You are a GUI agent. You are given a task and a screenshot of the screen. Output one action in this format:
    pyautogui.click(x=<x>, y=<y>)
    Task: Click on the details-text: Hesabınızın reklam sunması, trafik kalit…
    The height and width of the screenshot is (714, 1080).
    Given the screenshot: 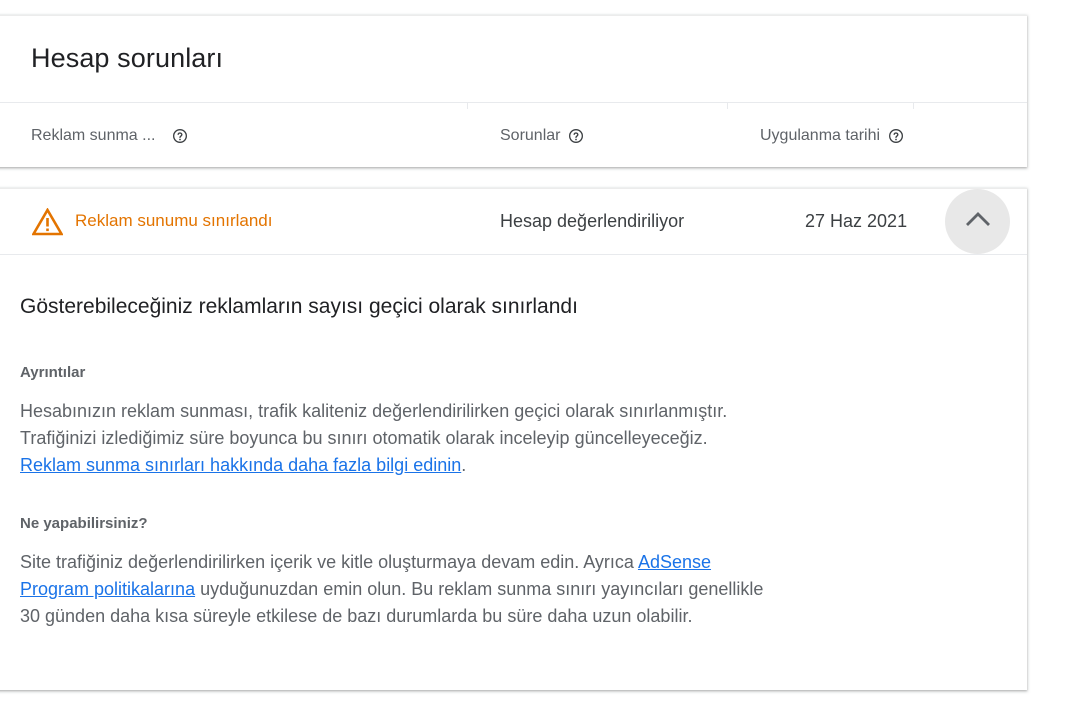 What is the action you would take?
    pyautogui.click(x=410, y=438)
    